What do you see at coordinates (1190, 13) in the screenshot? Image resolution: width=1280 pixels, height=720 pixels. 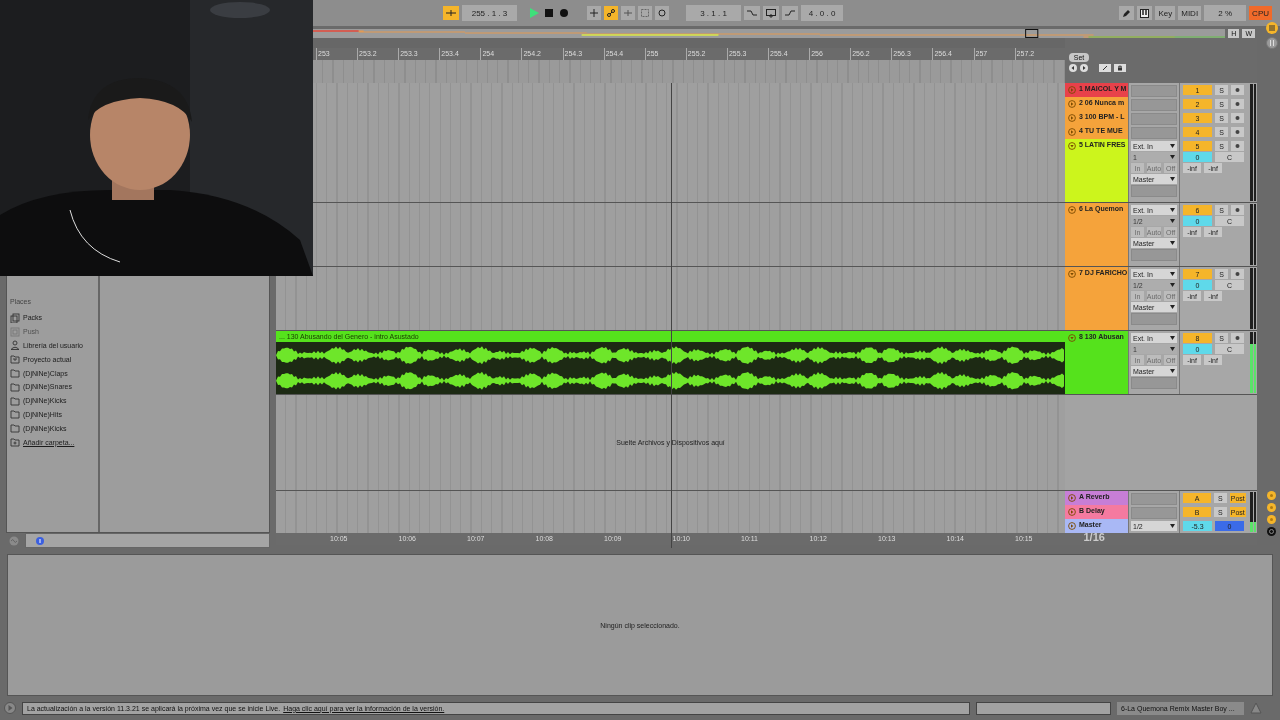 I see `midi-map-button: MIDI` at bounding box center [1190, 13].